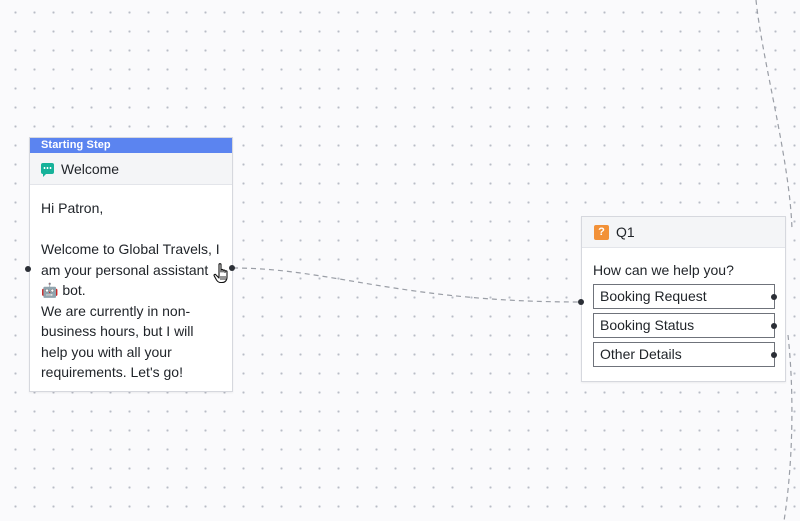  What do you see at coordinates (683, 232) in the screenshot?
I see `q1-node-header: ? Q1` at bounding box center [683, 232].